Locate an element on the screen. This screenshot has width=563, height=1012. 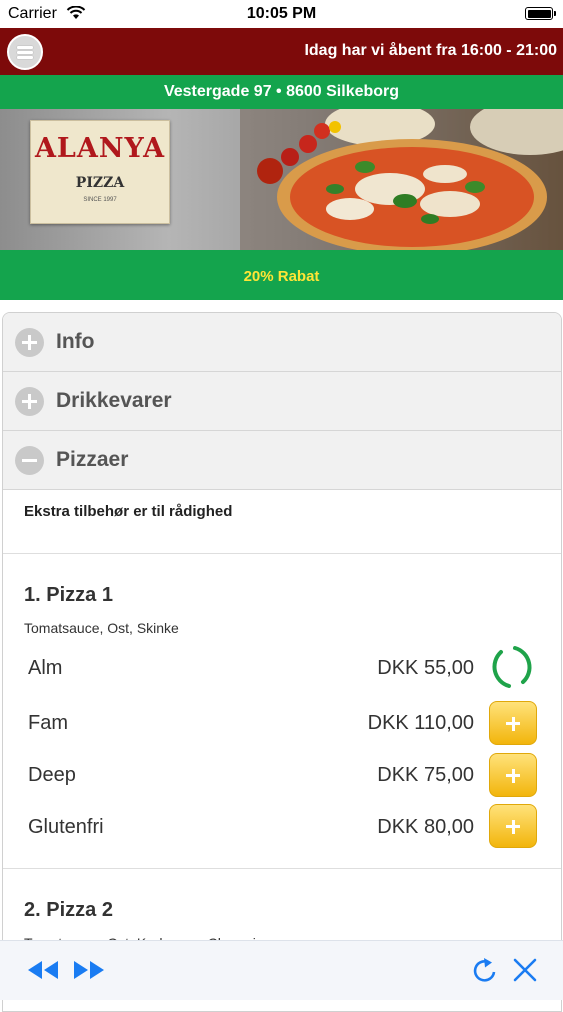
refresh-icon is located at coordinates (485, 970).